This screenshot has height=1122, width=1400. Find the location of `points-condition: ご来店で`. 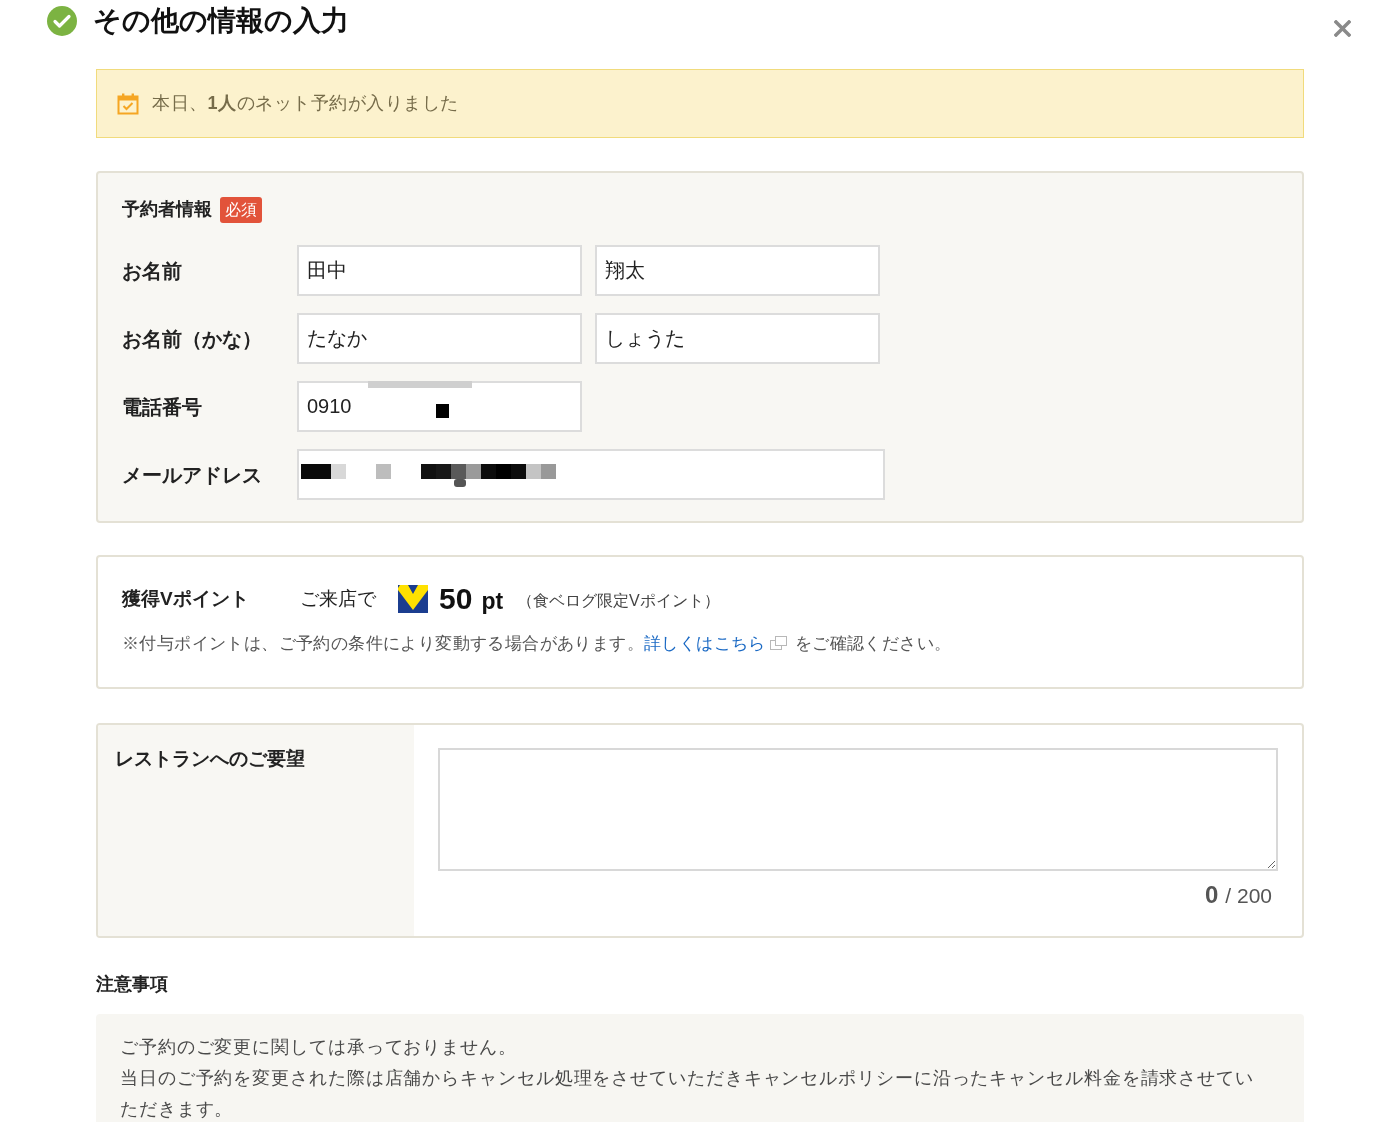

points-condition: ご来店で is located at coordinates (338, 598).